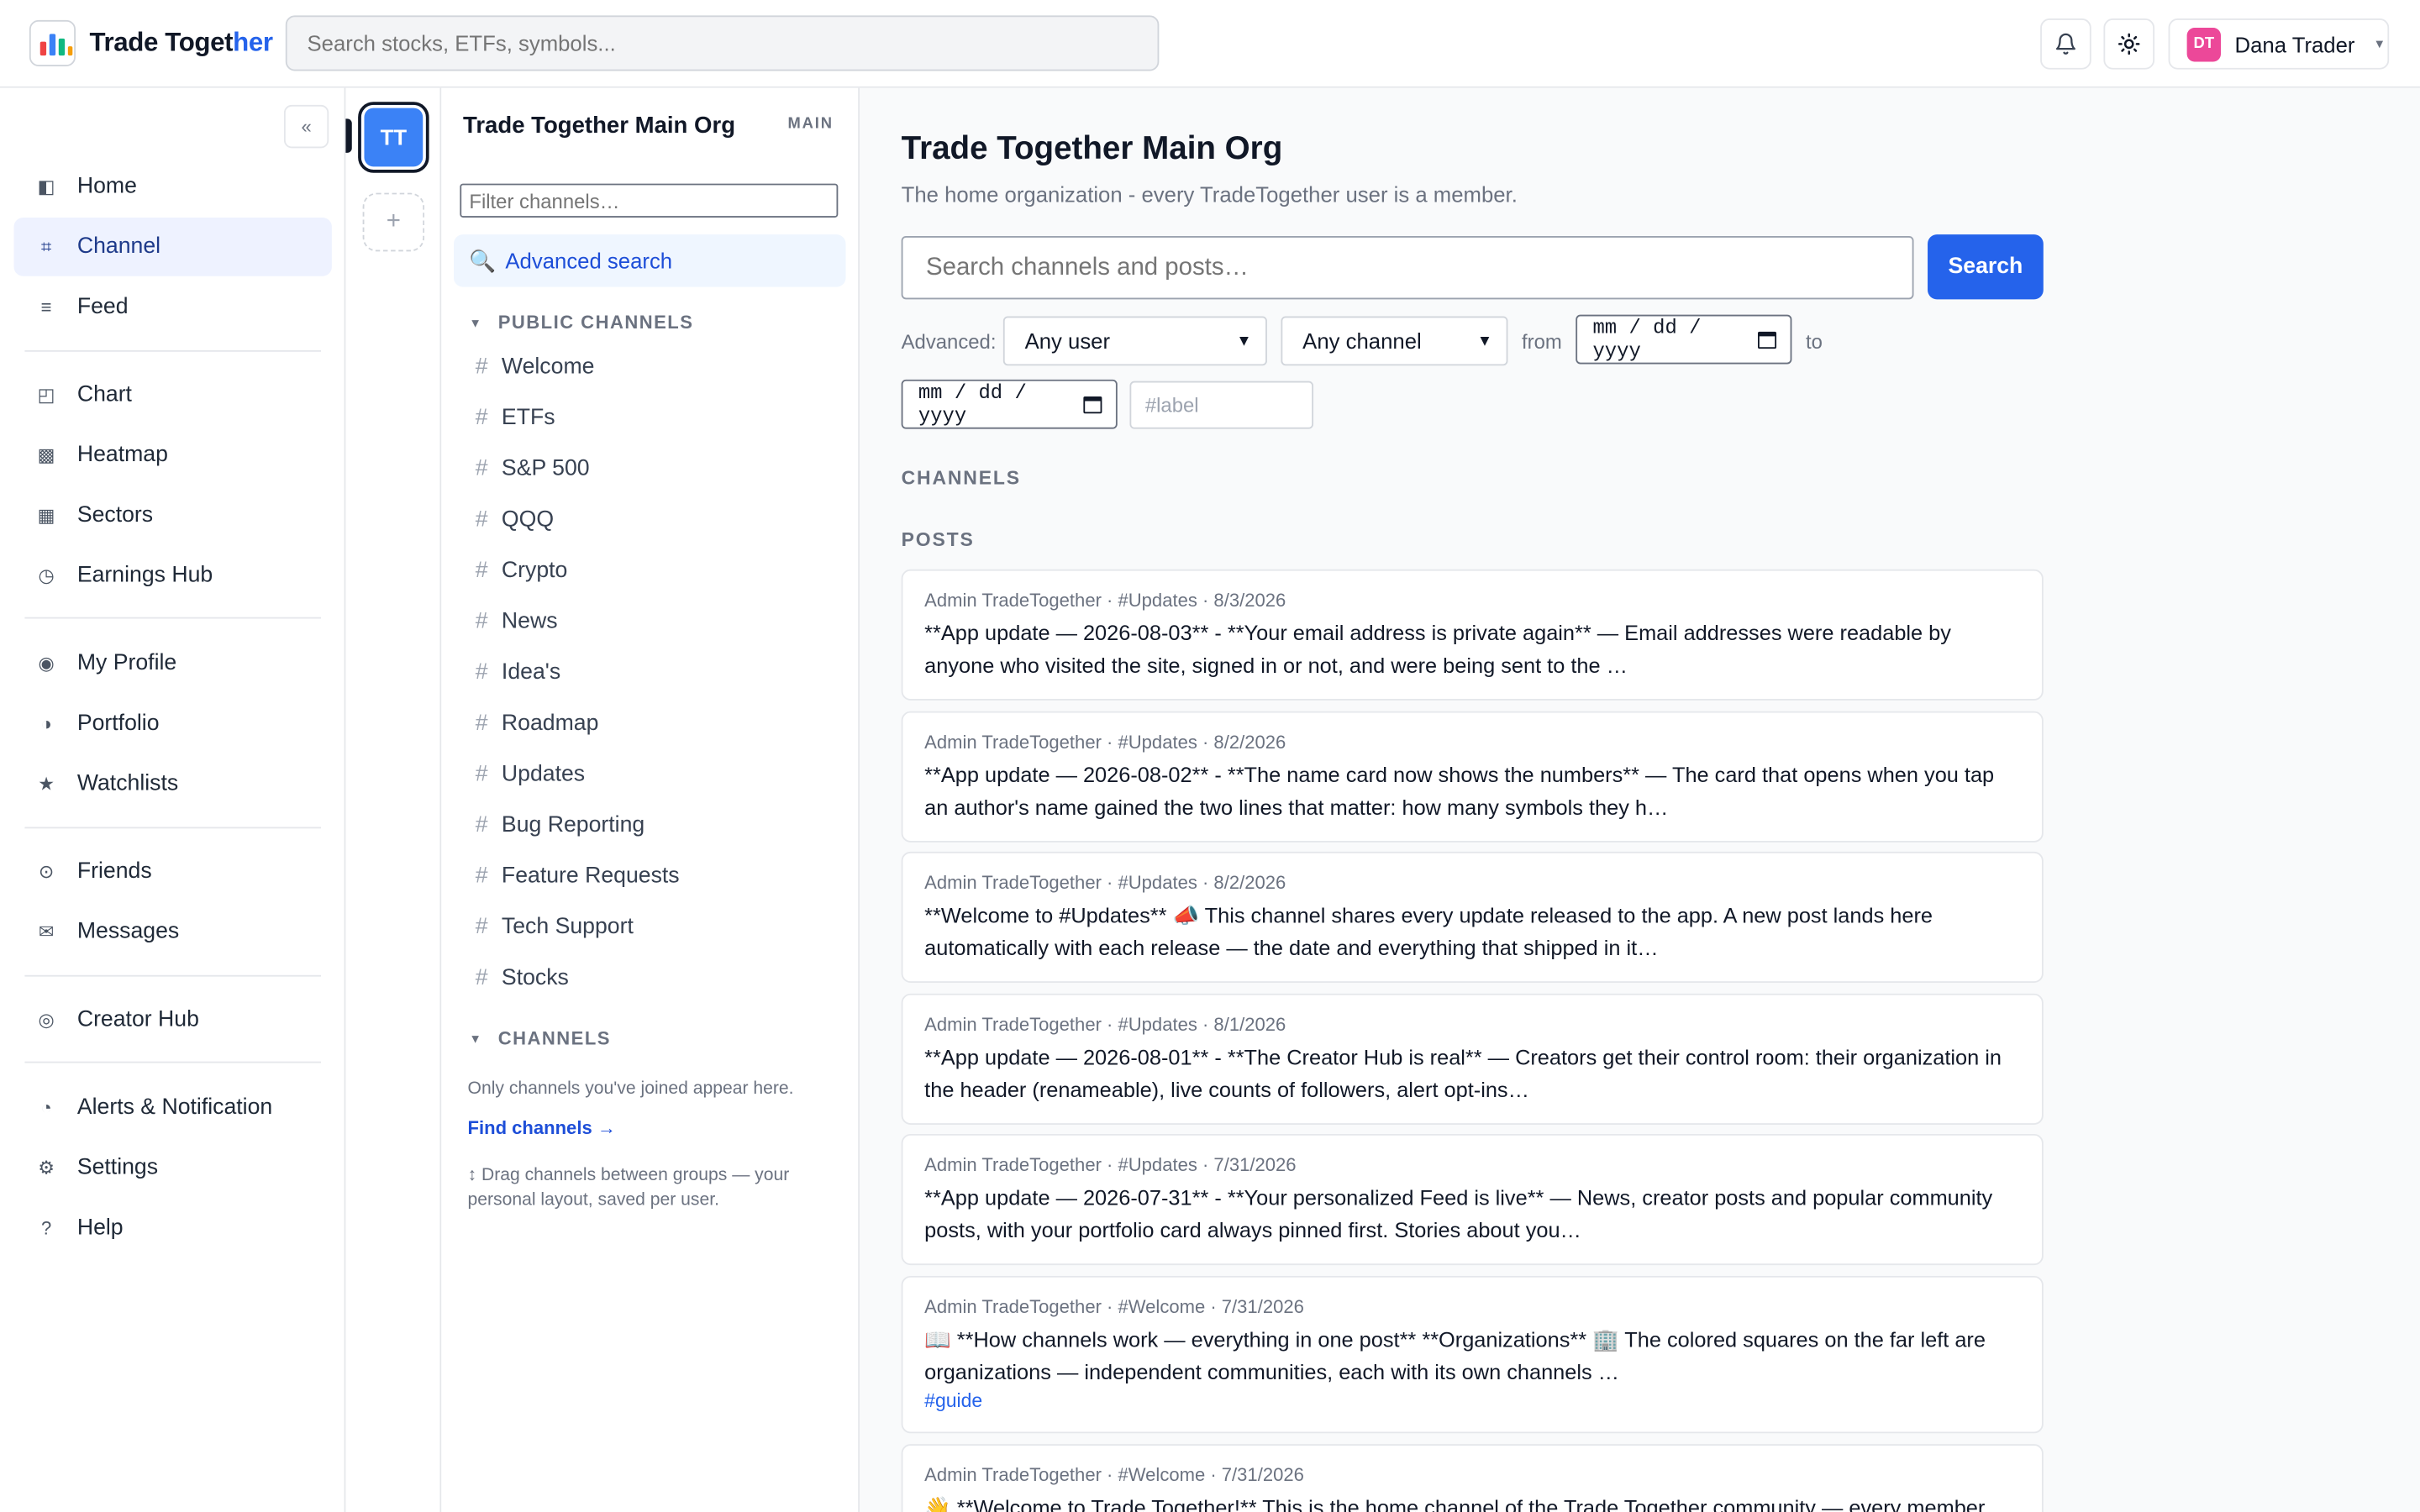  What do you see at coordinates (1394, 341) in the screenshot?
I see `channel-select: Any channel ▼` at bounding box center [1394, 341].